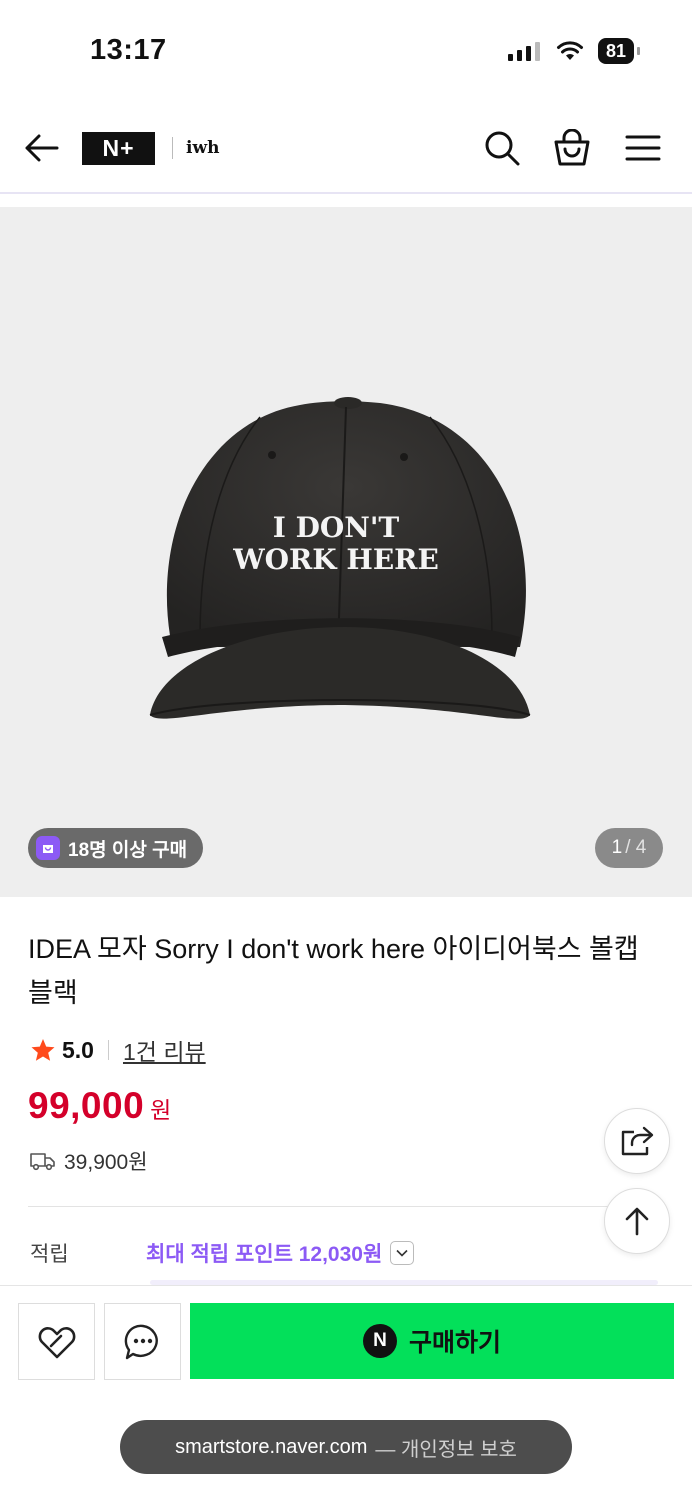 Image resolution: width=692 pixels, height=1501 pixels. What do you see at coordinates (118, 1050) in the screenshot?
I see `rating-row: 5.0 1건 리뷰` at bounding box center [118, 1050].